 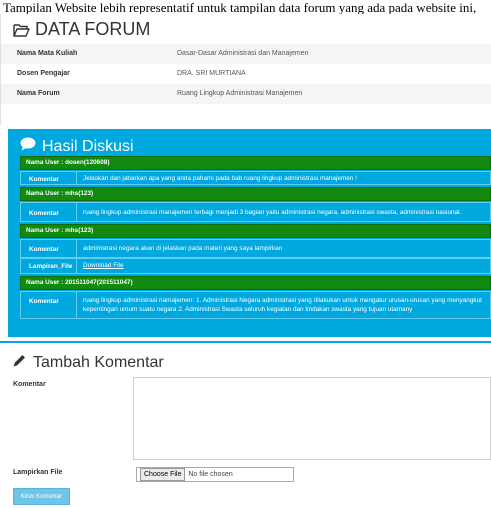 What do you see at coordinates (255, 283) in the screenshot?
I see `user-row: Nama User : 201511047(201511047)` at bounding box center [255, 283].